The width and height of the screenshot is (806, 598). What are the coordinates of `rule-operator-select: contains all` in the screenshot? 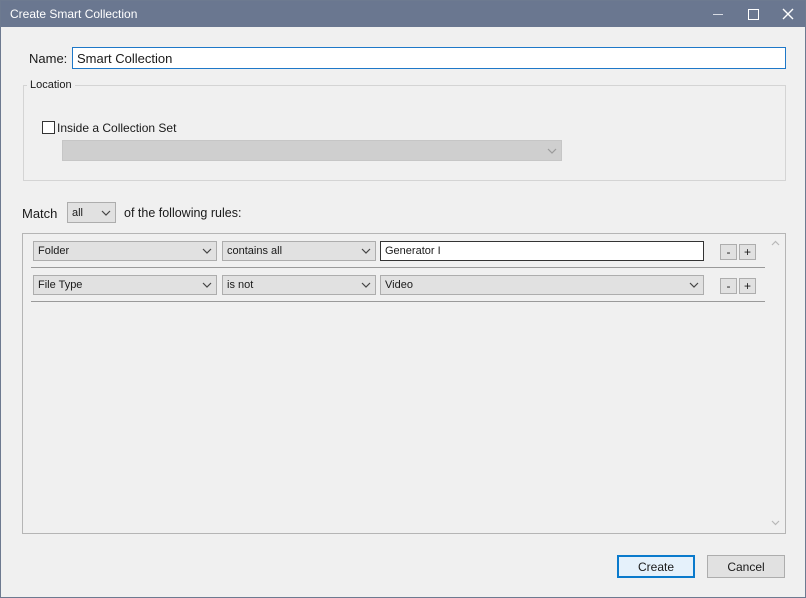 It's located at (299, 251).